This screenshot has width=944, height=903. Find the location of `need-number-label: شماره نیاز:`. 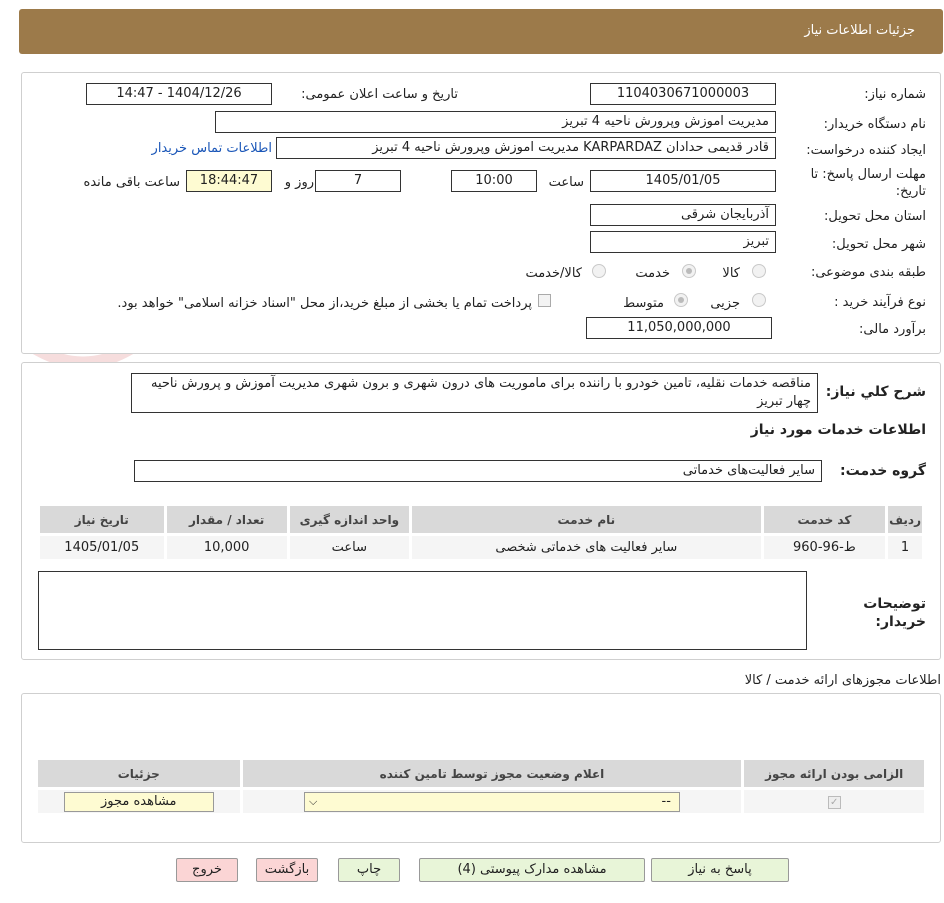

need-number-label: شماره نیاز: is located at coordinates (895, 94).